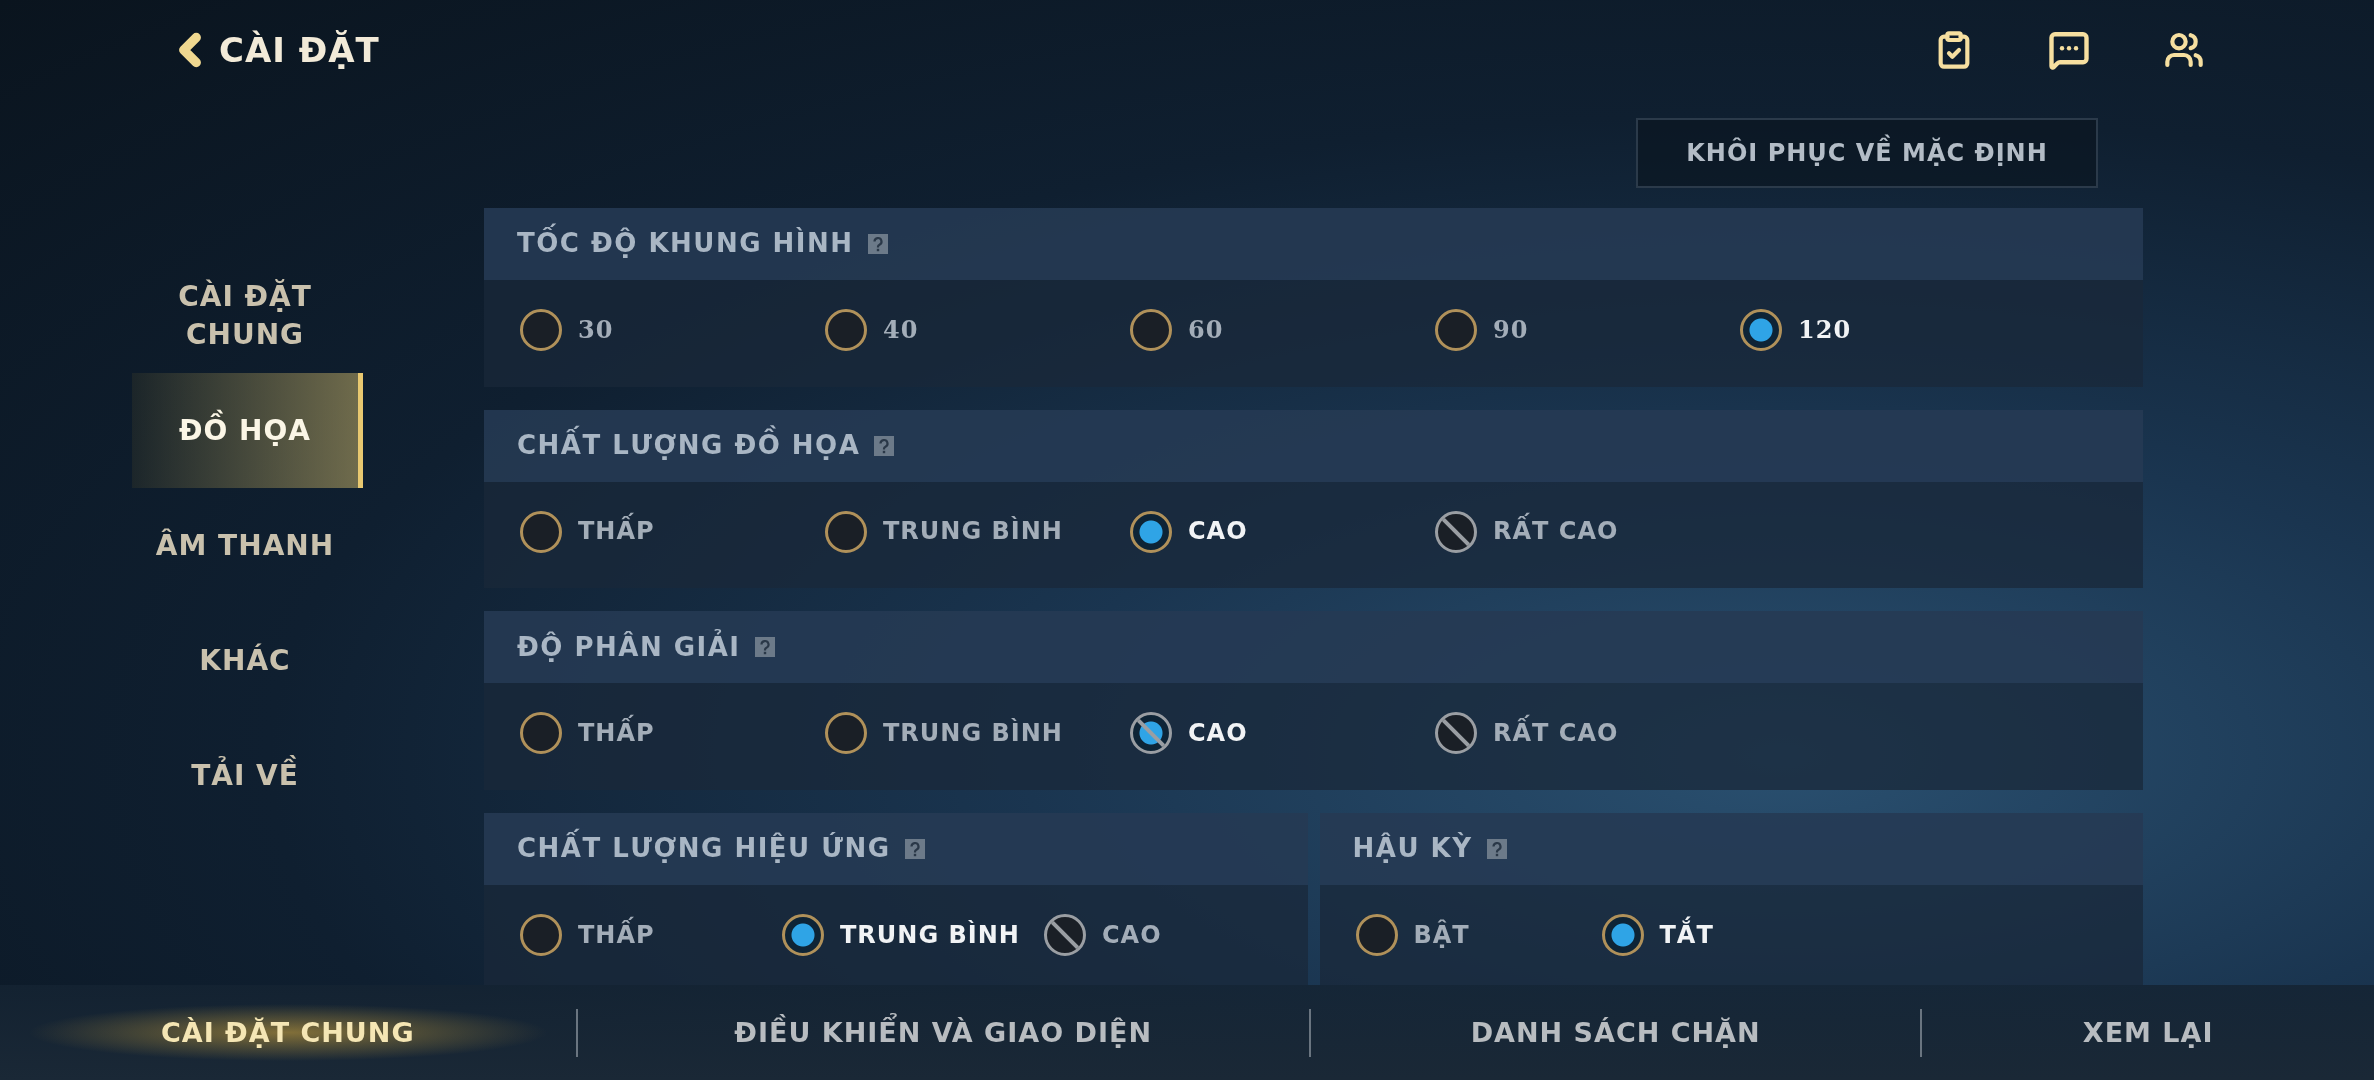 The image size is (2374, 1080). Describe the element at coordinates (247, 775) in the screenshot. I see `sidebar-item: TẢI VỀ` at that location.